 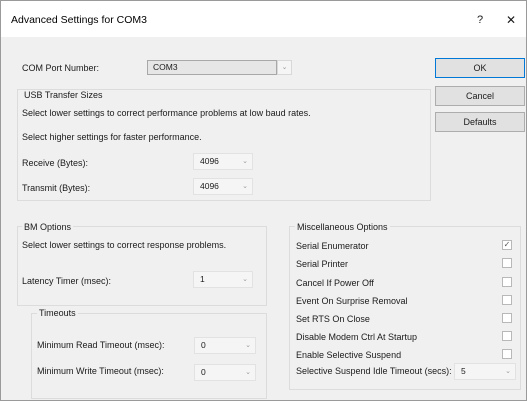 What do you see at coordinates (209, 186) in the screenshot?
I see `transmit-value: 4096` at bounding box center [209, 186].